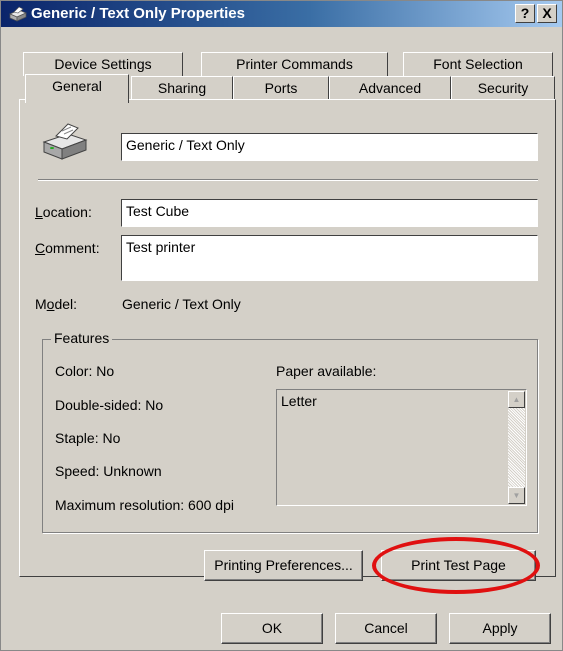 This screenshot has width=563, height=651. What do you see at coordinates (525, 13) in the screenshot?
I see `help-icon: ?` at bounding box center [525, 13].